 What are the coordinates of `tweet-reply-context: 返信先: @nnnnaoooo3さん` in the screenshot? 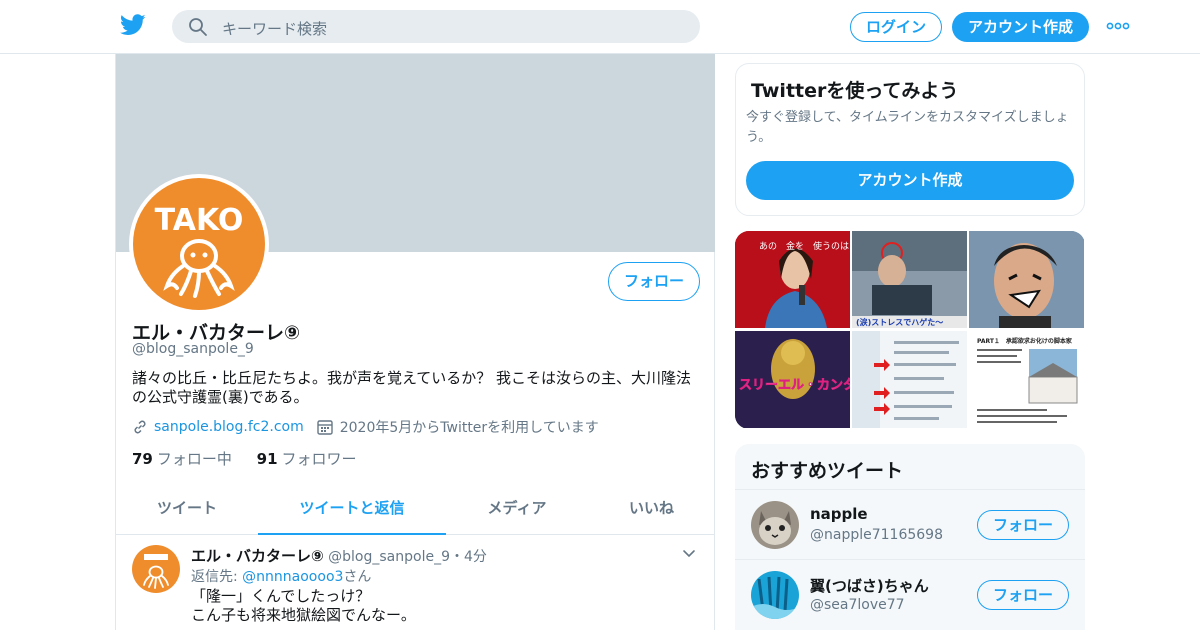 It's located at (281, 576).